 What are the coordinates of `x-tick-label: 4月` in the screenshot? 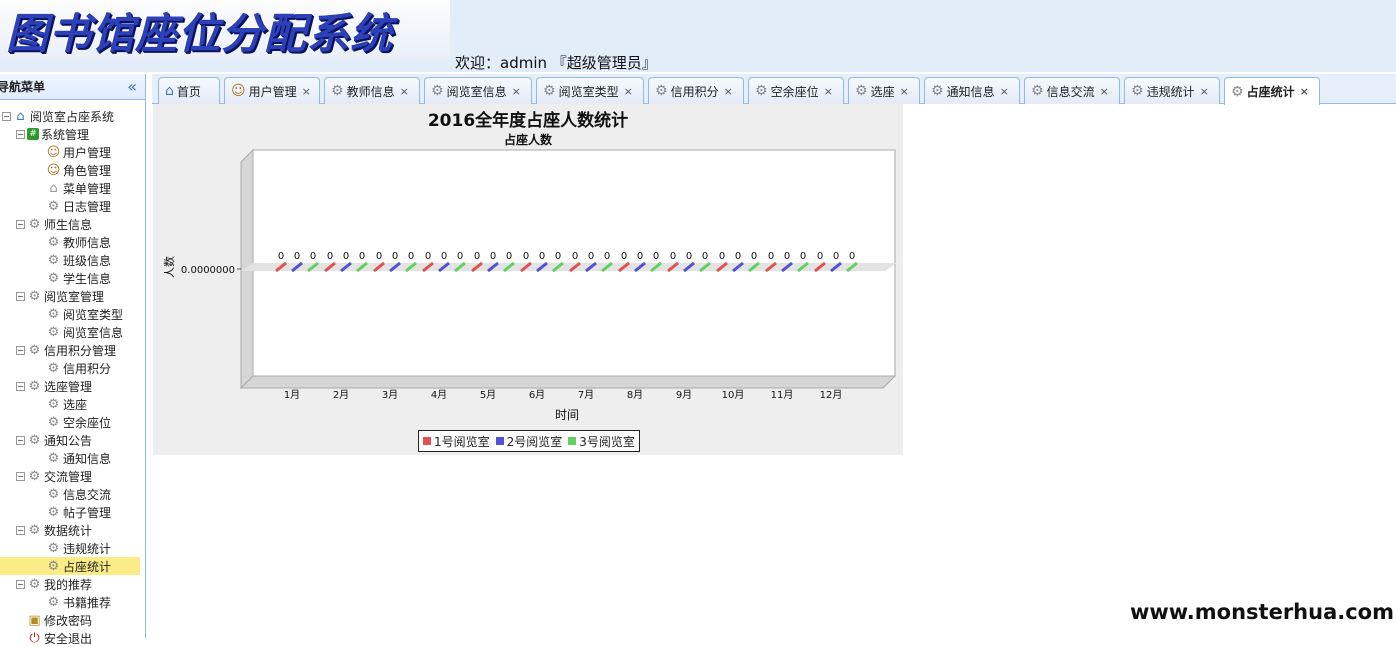 It's located at (439, 395).